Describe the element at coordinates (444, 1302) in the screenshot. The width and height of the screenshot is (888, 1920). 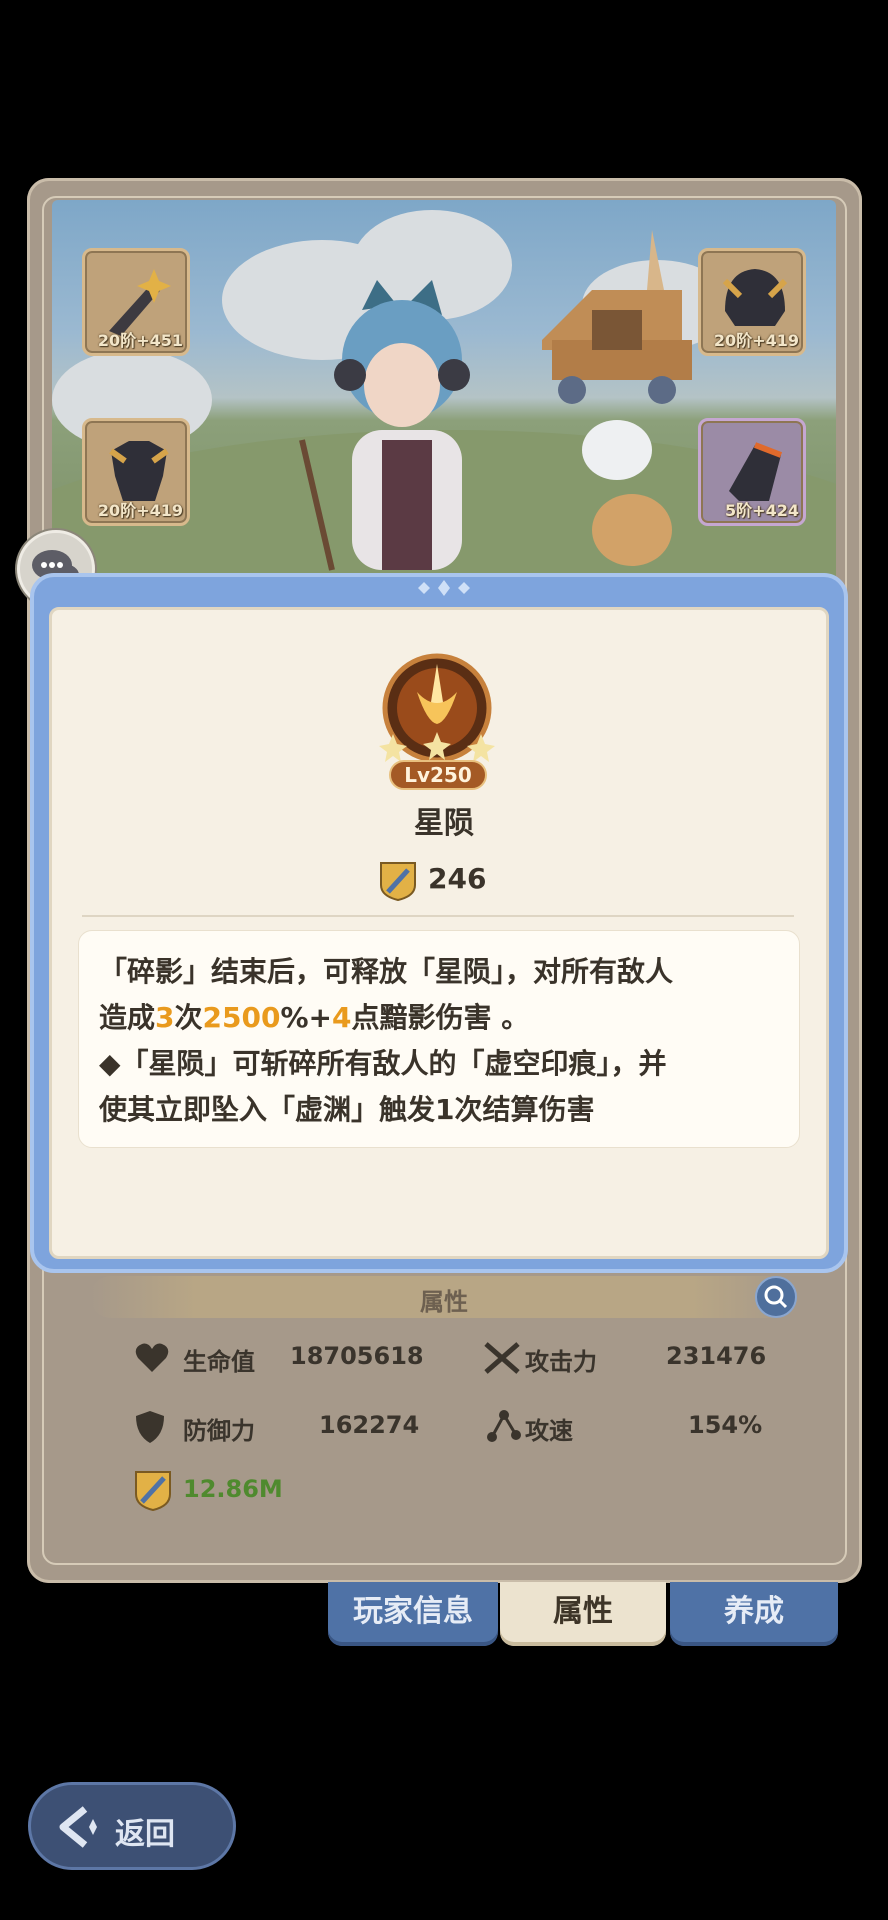
I see `attributes-title: 属性` at that location.